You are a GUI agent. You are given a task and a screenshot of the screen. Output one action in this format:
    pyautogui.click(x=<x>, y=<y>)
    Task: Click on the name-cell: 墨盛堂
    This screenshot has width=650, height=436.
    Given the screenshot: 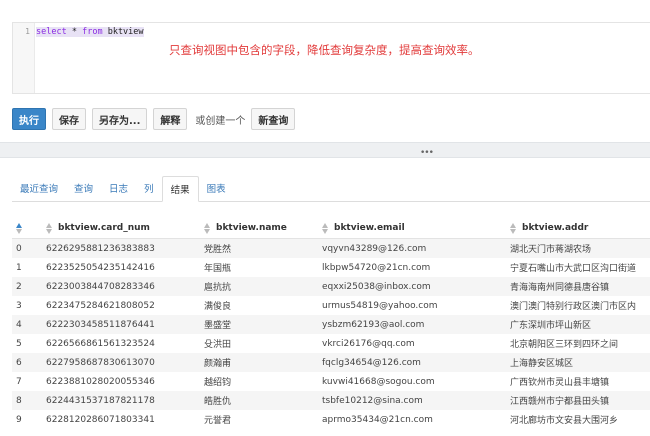 What is the action you would take?
    pyautogui.click(x=218, y=326)
    